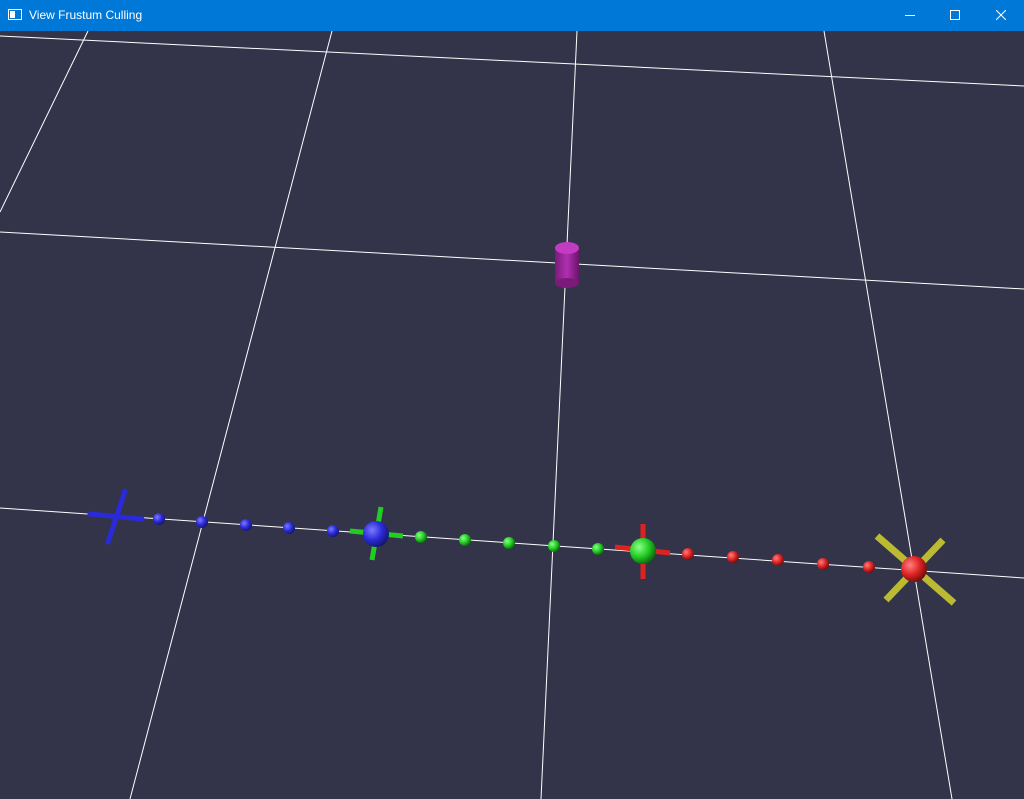 The height and width of the screenshot is (799, 1024). What do you see at coordinates (376, 533) in the screenshot?
I see `blue-sphere-node` at bounding box center [376, 533].